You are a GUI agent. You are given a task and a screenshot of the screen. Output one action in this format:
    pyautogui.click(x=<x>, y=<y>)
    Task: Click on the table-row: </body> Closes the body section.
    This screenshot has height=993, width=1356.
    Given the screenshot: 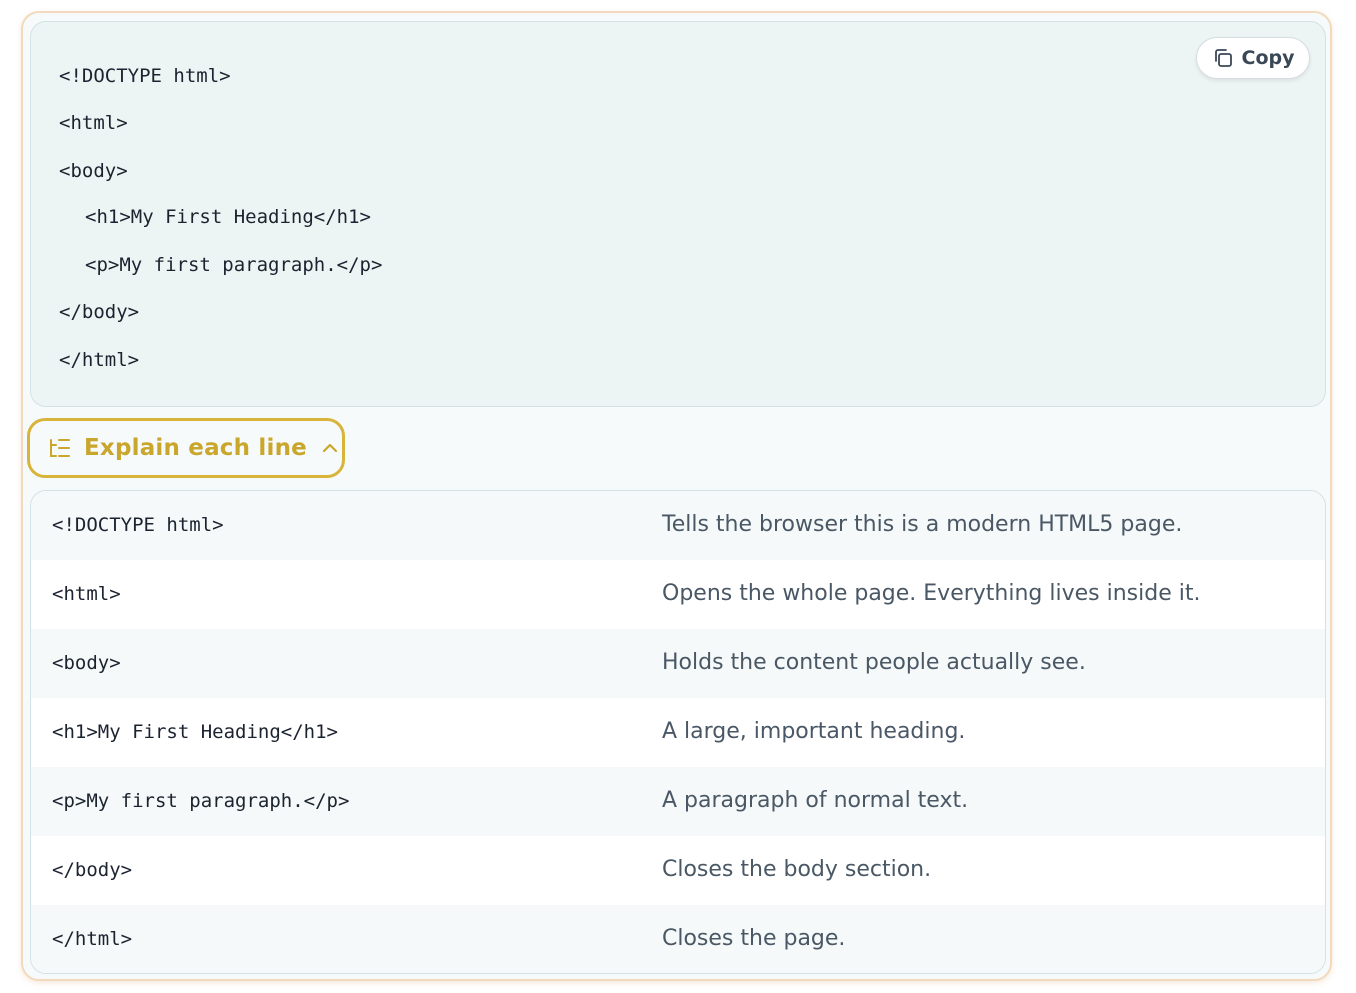 What is the action you would take?
    pyautogui.click(x=678, y=870)
    